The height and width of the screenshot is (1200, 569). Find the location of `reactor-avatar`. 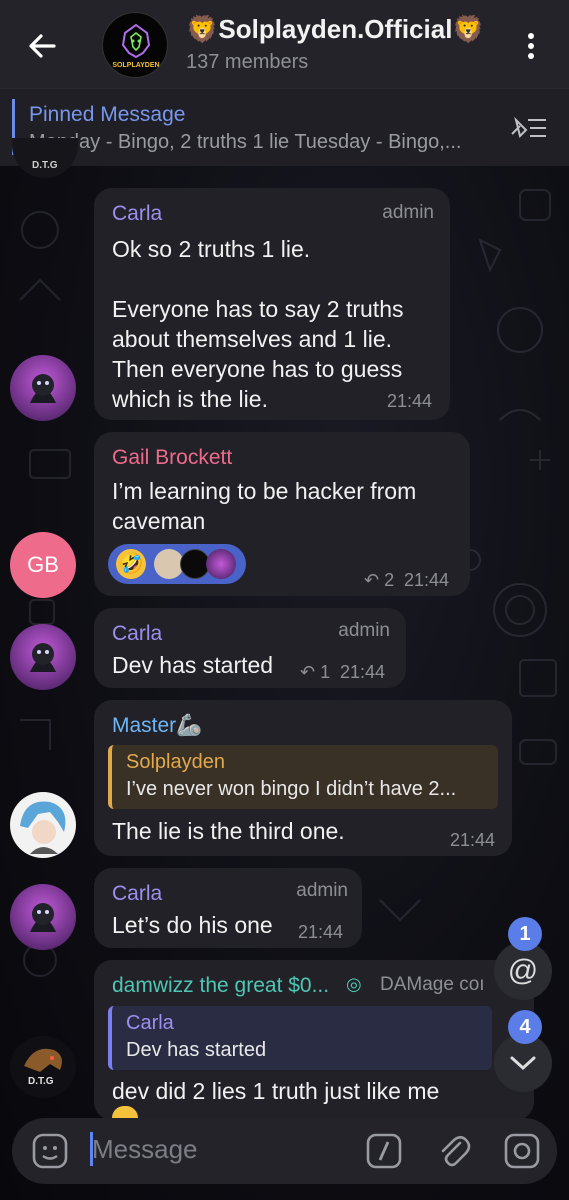

reactor-avatar is located at coordinates (221, 564).